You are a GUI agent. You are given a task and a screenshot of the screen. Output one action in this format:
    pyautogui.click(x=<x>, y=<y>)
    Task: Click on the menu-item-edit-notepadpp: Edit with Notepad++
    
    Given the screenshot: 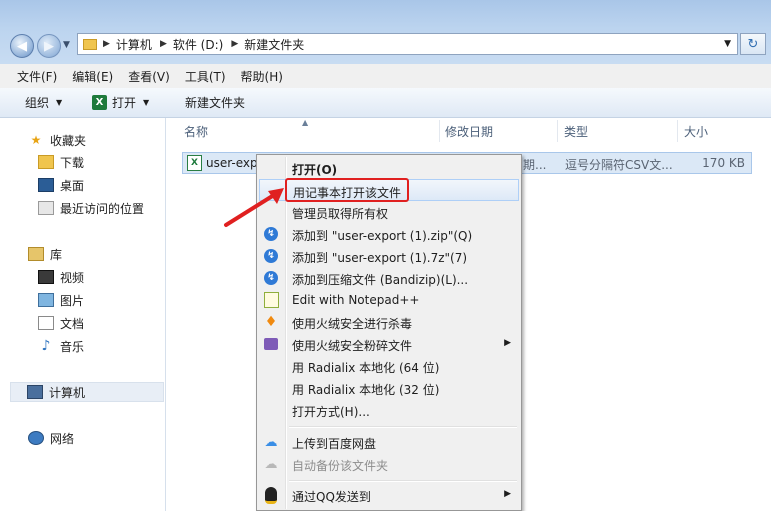 What is the action you would take?
    pyautogui.click(x=389, y=300)
    